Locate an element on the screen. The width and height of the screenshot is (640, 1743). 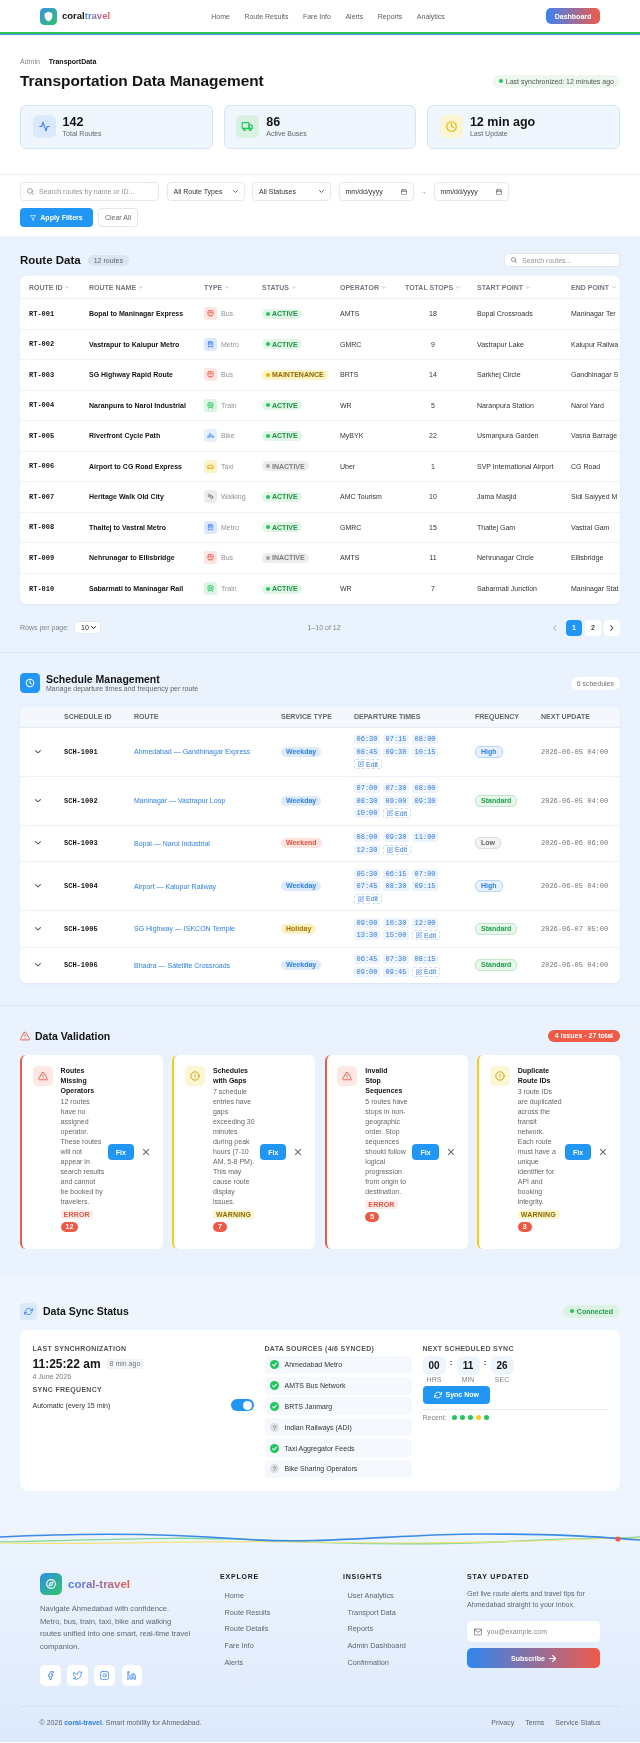
instagram-icon is located at coordinates (105, 1675).